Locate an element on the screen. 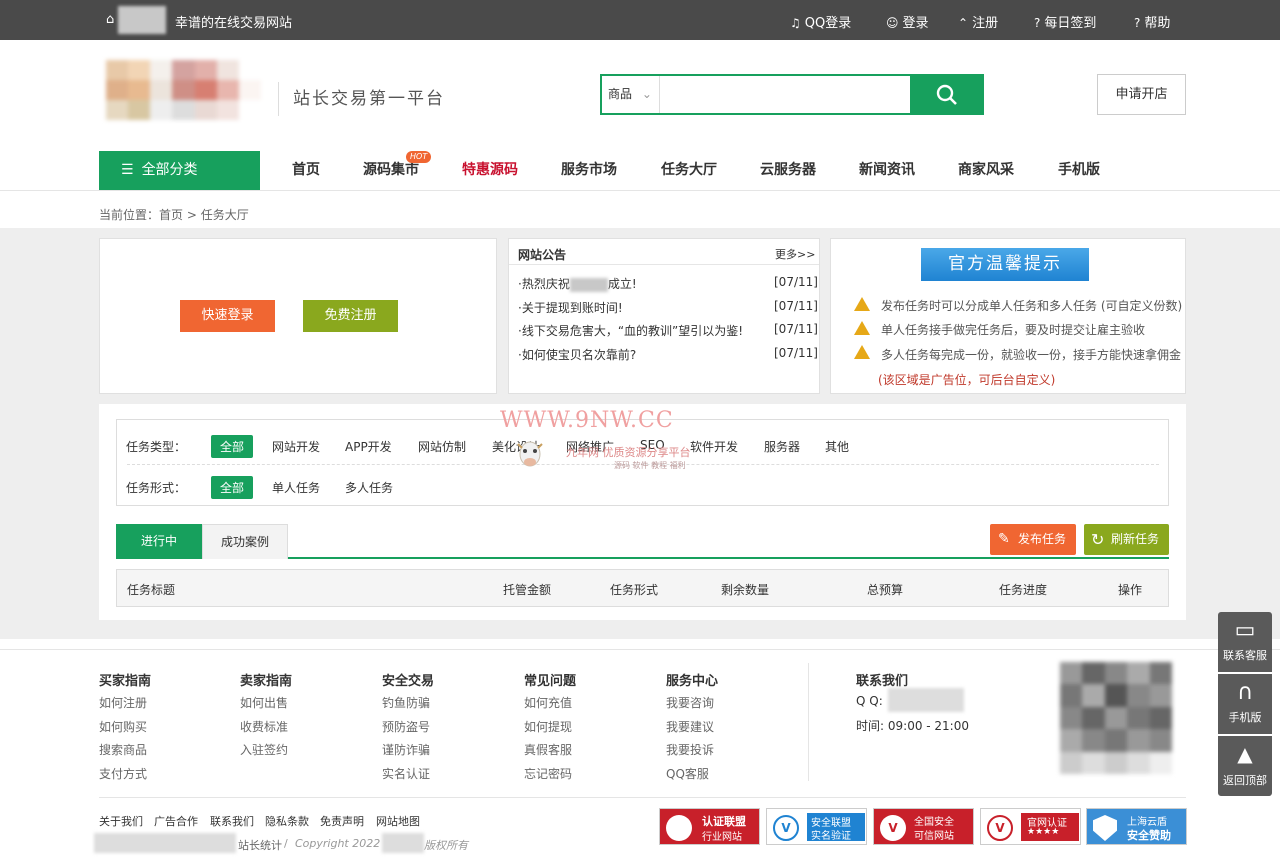  nav-mobile: 手机版 is located at coordinates (1079, 170).